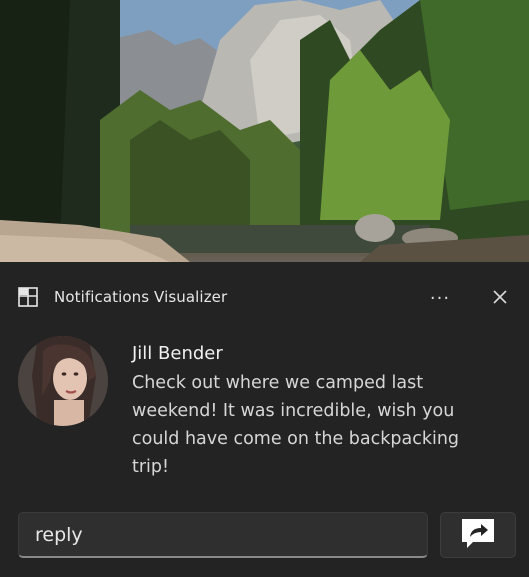 Image resolution: width=529 pixels, height=577 pixels. What do you see at coordinates (141, 297) in the screenshot?
I see `app-name: Notifications Visualizer` at bounding box center [141, 297].